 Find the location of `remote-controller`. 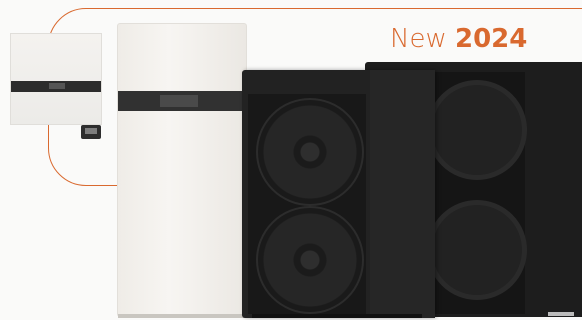

remote-controller is located at coordinates (91, 132).